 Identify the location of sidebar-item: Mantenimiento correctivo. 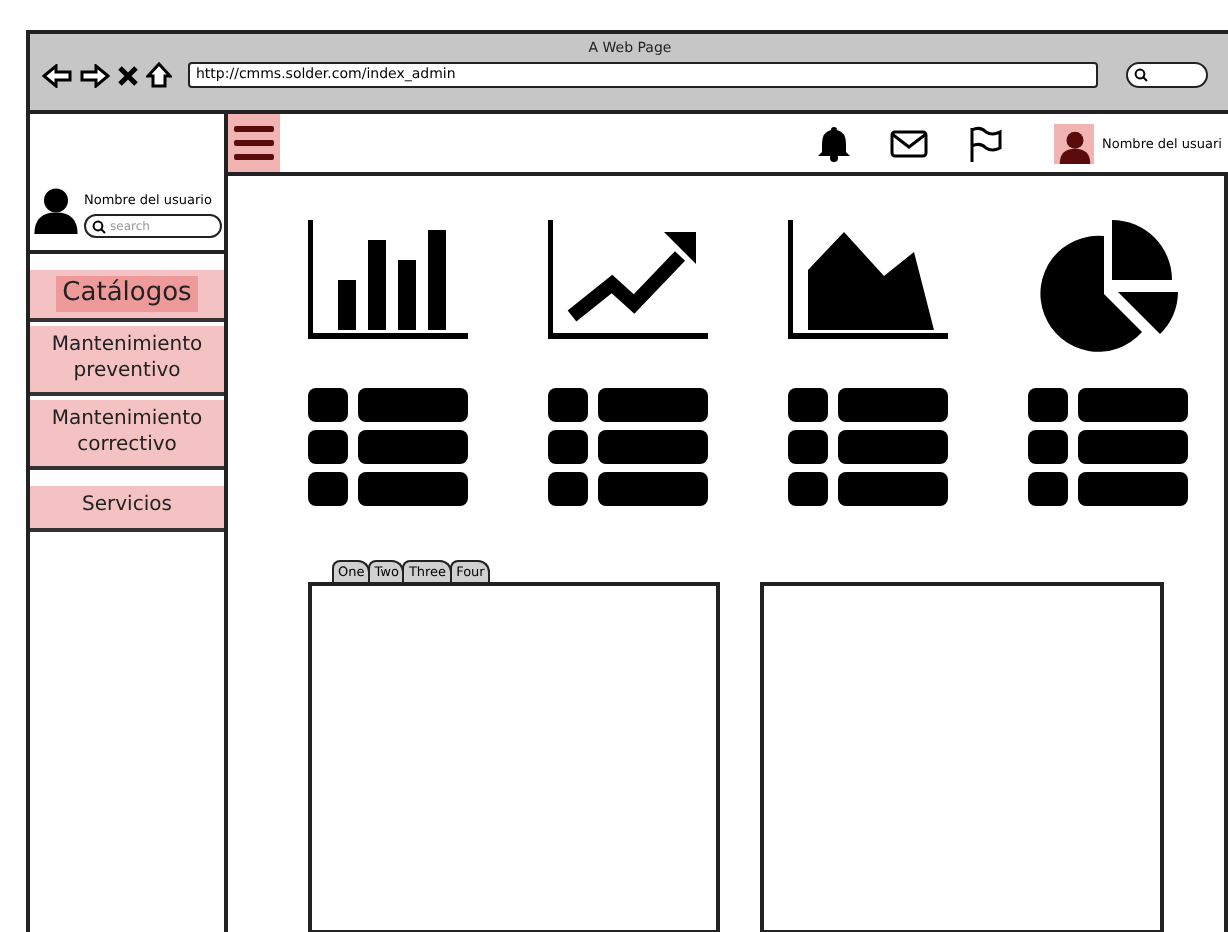
(127, 435).